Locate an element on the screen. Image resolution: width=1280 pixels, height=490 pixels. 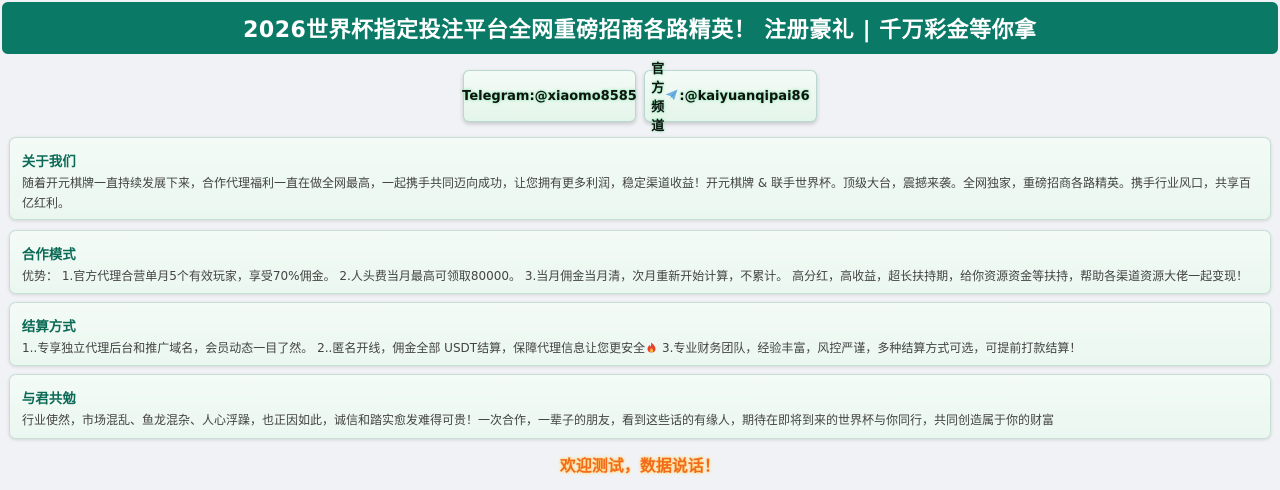
banner-title: 2026世界杯指定投注平台全网重磅招商各路精英！ 注册豪礼 | 千万彩金等你拿 is located at coordinates (640, 30).